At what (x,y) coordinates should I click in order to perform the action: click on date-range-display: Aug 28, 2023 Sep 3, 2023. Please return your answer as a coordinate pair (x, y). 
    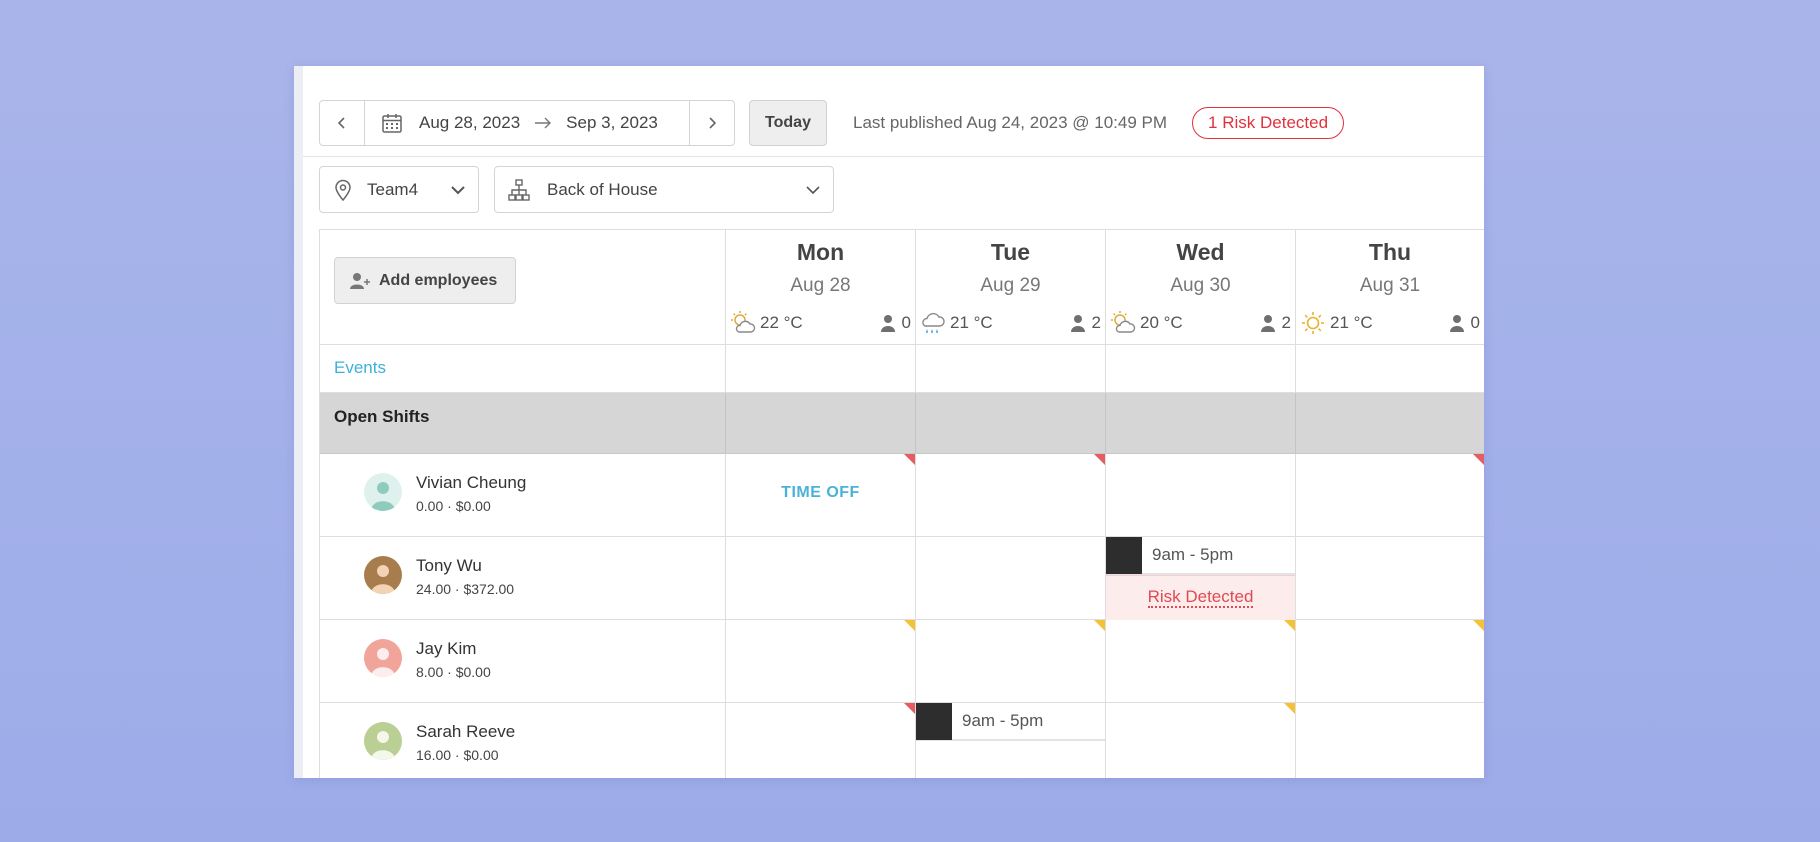
    Looking at the image, I should click on (527, 123).